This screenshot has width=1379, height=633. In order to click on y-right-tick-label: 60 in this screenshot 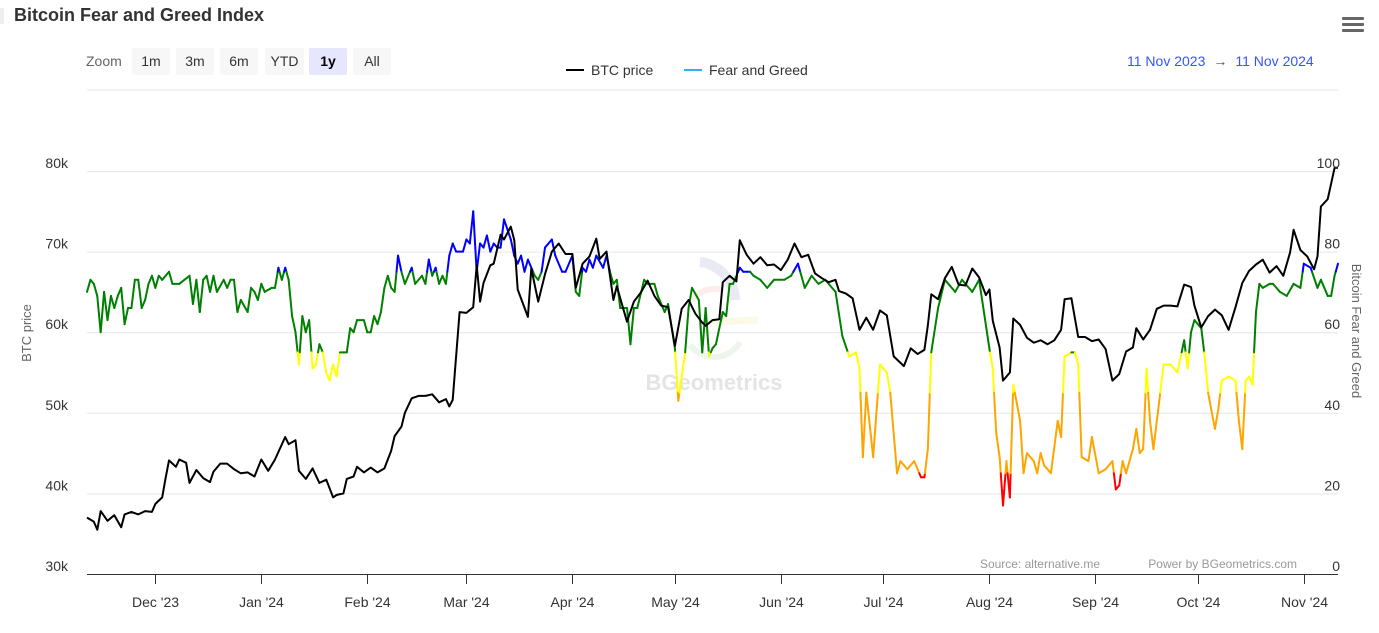, I will do `click(1332, 324)`.